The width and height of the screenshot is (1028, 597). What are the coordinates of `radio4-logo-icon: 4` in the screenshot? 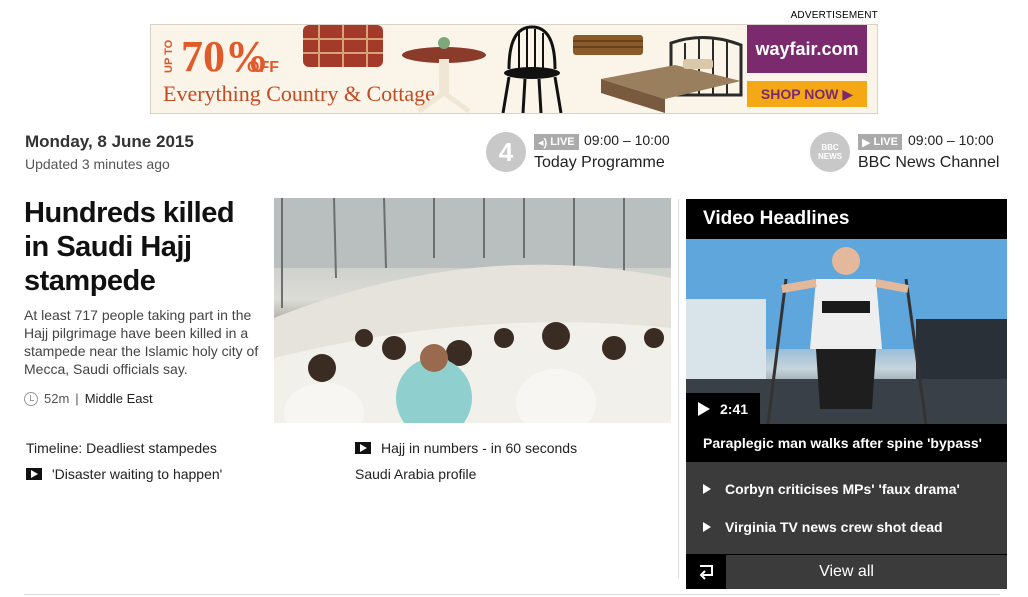 It's located at (506, 152).